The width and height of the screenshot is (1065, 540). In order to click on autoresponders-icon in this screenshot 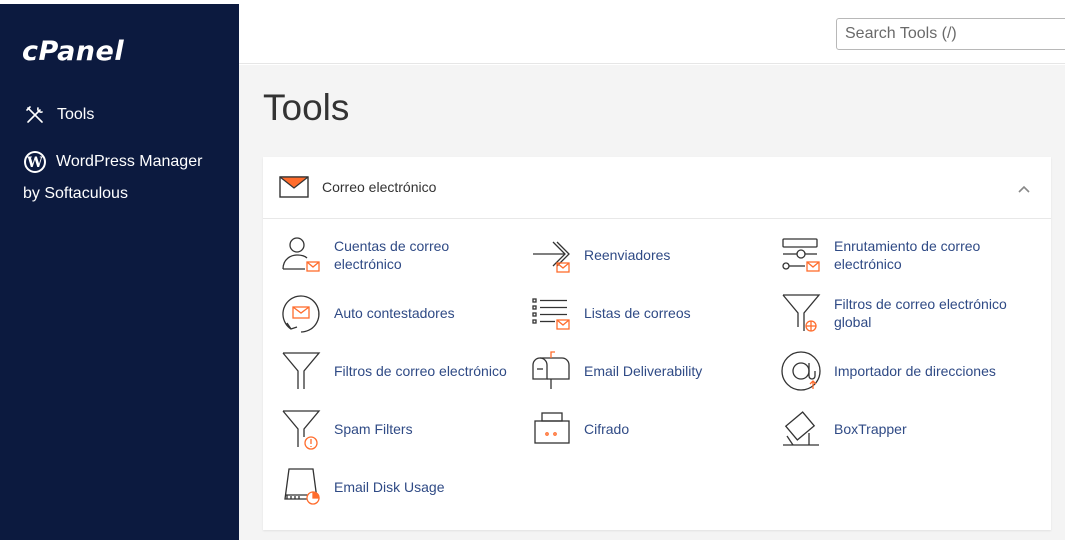, I will do `click(301, 313)`.